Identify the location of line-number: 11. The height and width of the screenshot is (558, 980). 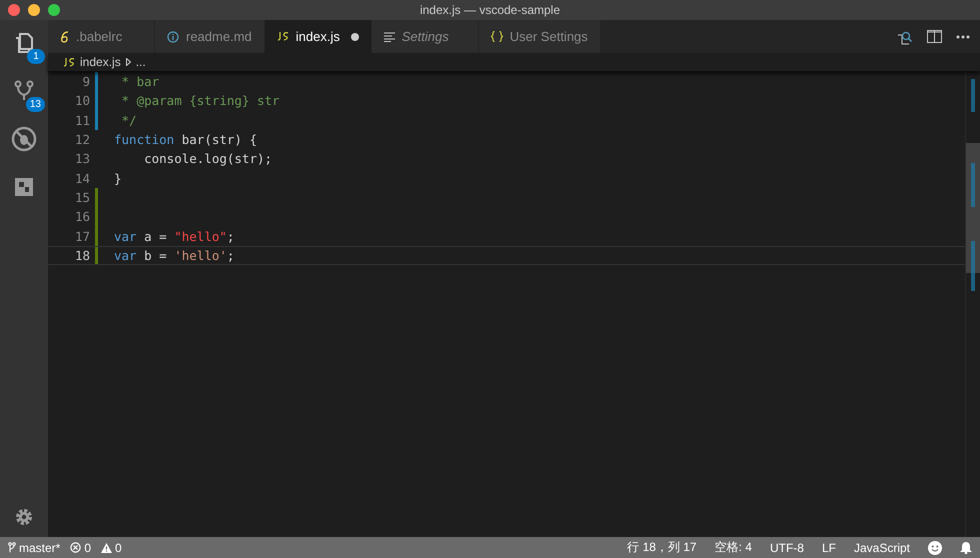
(82, 120).